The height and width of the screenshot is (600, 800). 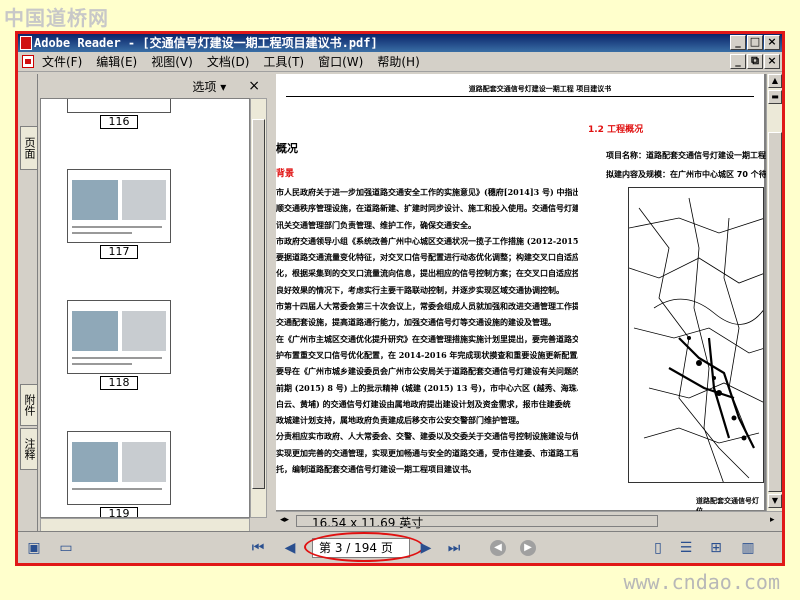 I want to click on first-page-button: ⏮, so click(x=258, y=548).